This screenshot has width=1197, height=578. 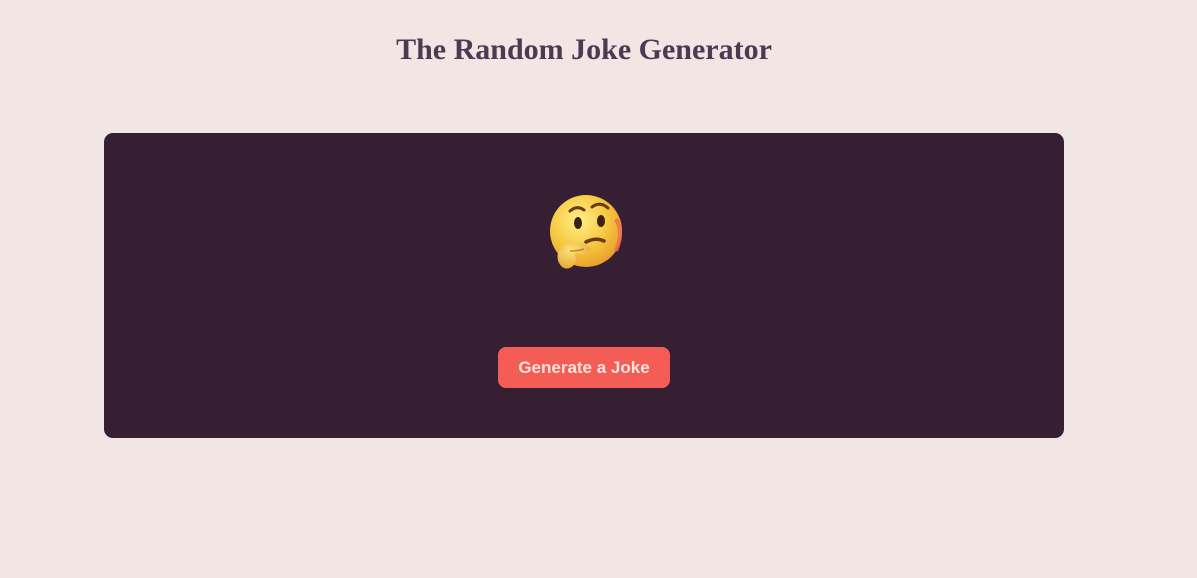 I want to click on generate-joke-button: Generate a Joke, so click(x=584, y=367).